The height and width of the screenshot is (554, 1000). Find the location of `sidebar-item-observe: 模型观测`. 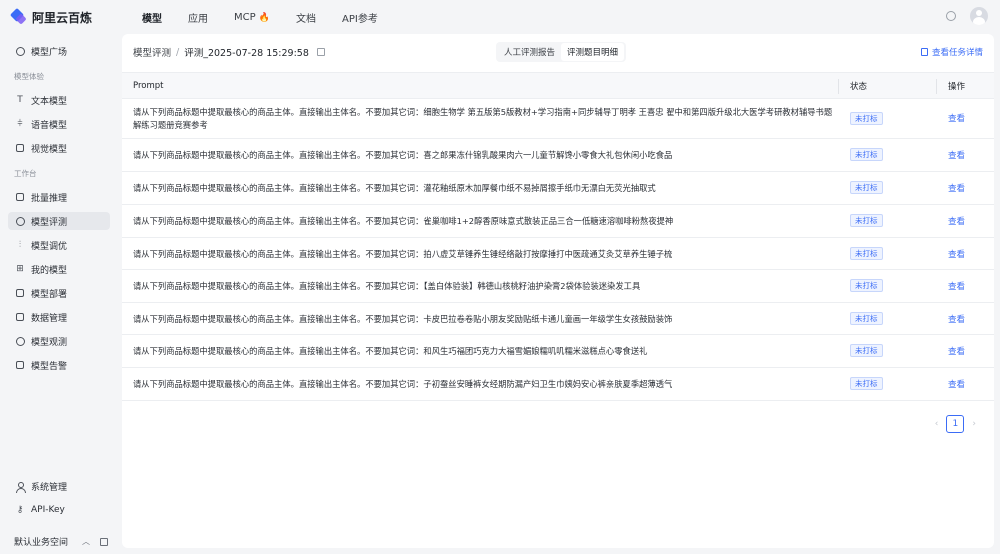

sidebar-item-observe: 模型观测 is located at coordinates (59, 341).